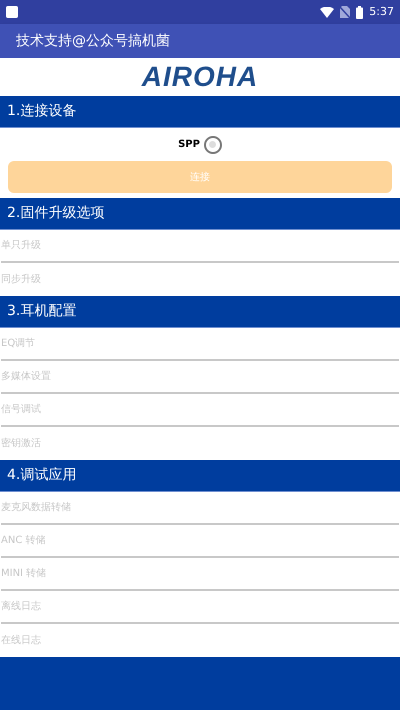 This screenshot has height=710, width=400. What do you see at coordinates (12, 12) in the screenshot?
I see `notification-icon` at bounding box center [12, 12].